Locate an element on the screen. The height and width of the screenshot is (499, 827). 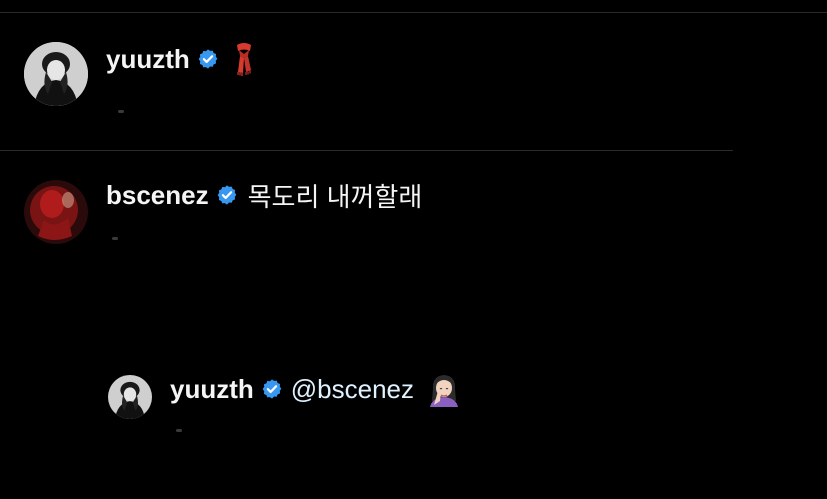
comment-header: yuuzth is located at coordinates (181, 59).